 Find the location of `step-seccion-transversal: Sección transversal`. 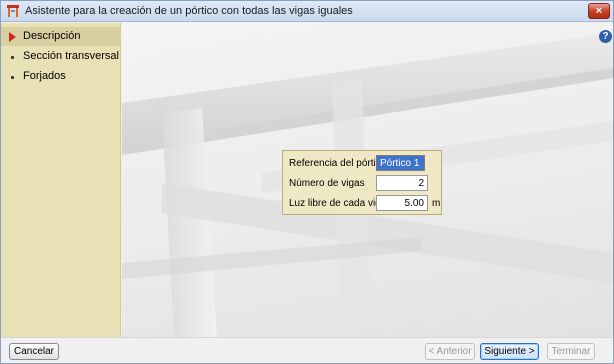

step-seccion-transversal: Sección transversal is located at coordinates (61, 56).